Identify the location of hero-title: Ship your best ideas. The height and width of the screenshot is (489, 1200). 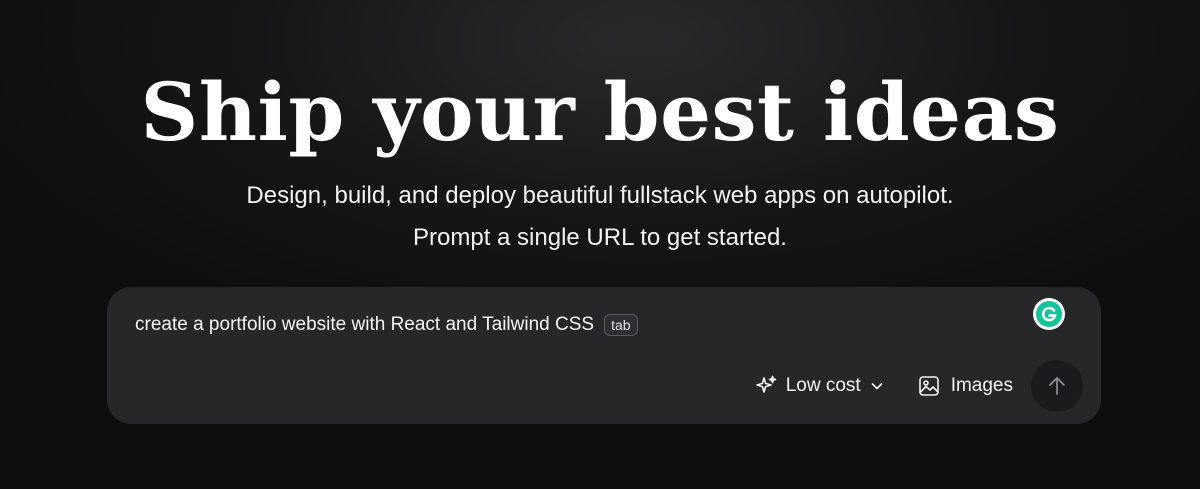
(600, 112).